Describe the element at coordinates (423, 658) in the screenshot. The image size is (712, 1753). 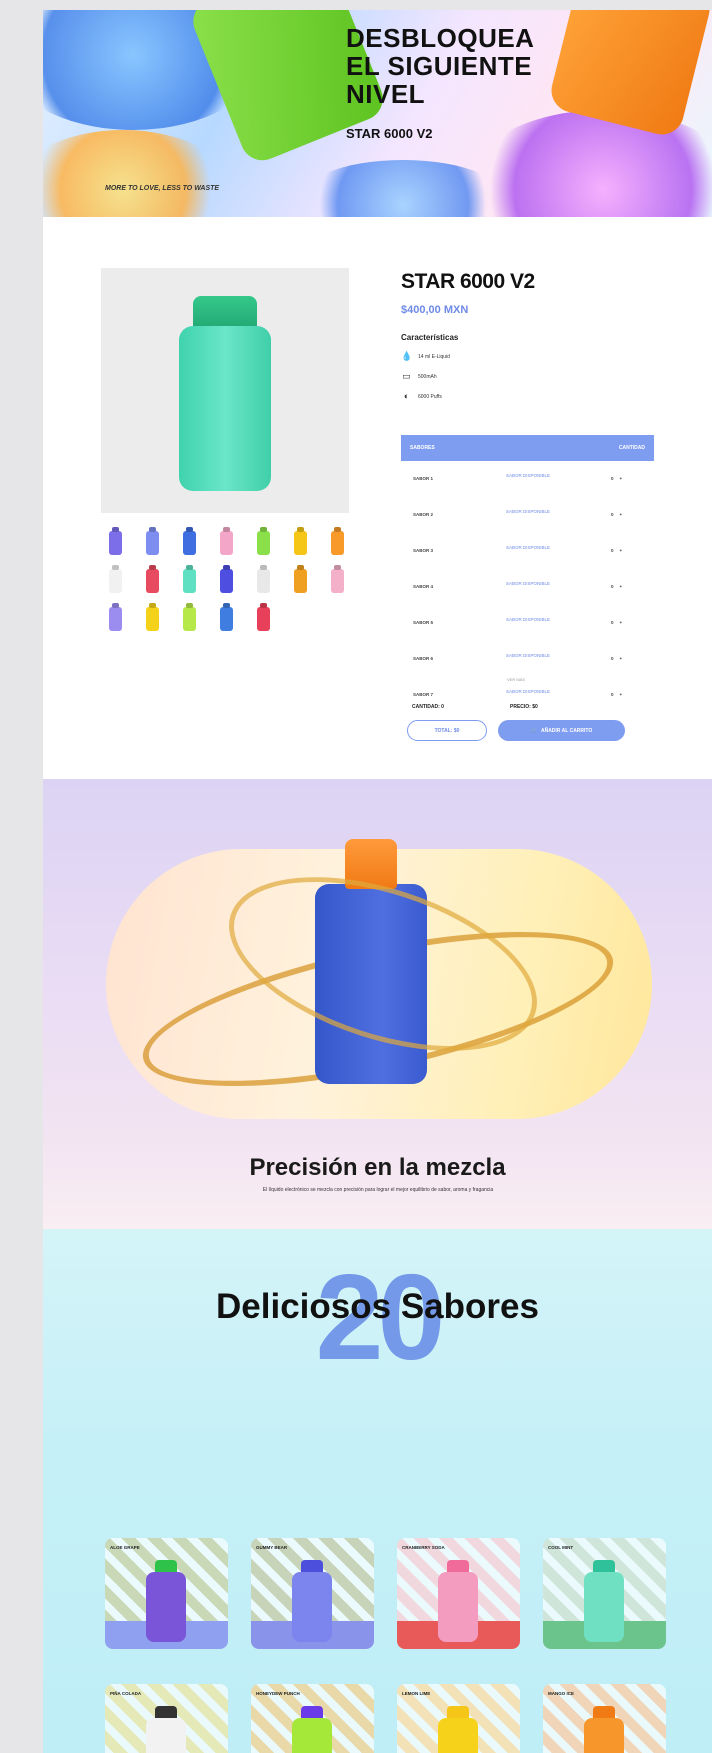
I see `flavor-name: SABOR 6` at that location.